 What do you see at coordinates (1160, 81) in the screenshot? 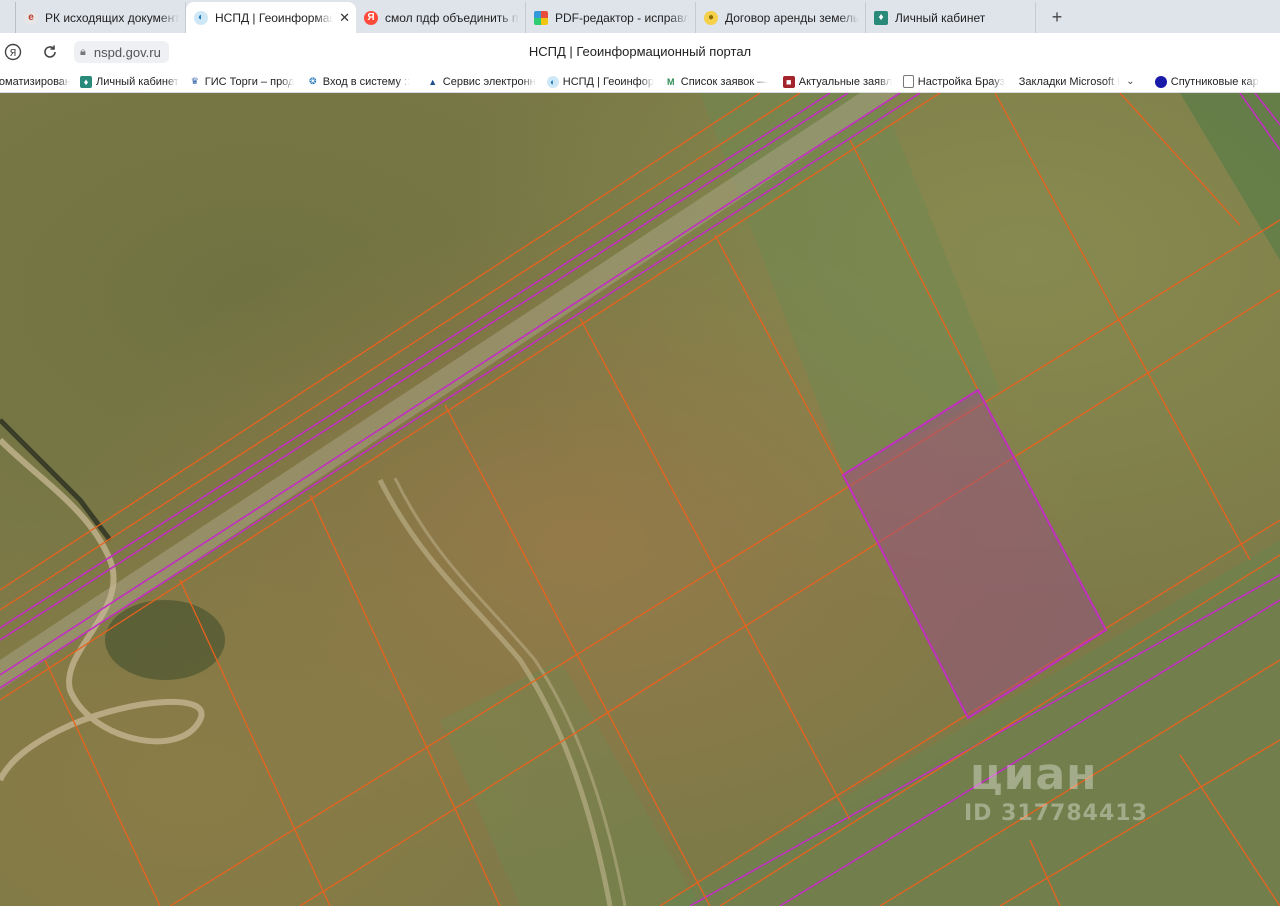
I see `dot-icon` at bounding box center [1160, 81].